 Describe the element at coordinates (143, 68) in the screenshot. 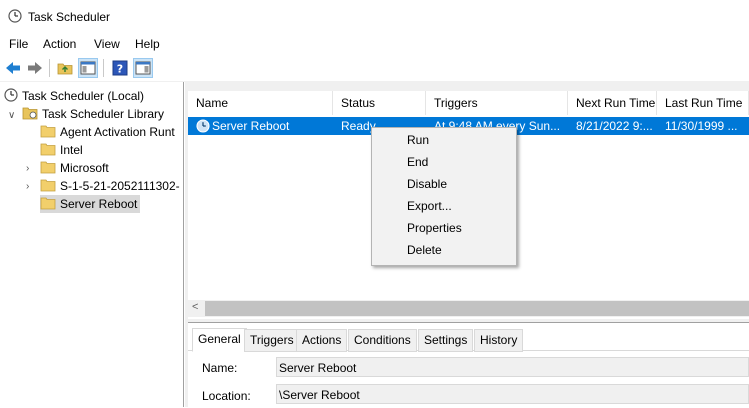

I see `show-hide-action-pane-icon` at that location.